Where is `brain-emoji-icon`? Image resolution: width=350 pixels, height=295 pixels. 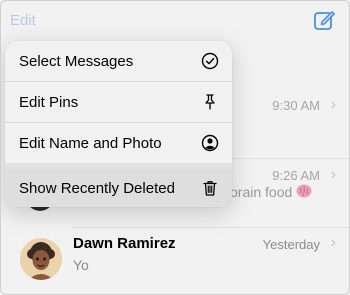 brain-emoji-icon is located at coordinates (304, 191).